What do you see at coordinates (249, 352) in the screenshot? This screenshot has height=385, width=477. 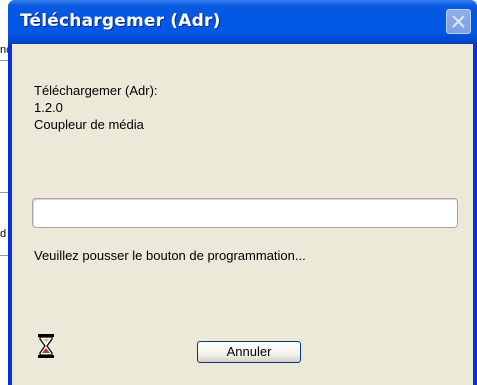 I see `cancel-button: Annuler` at bounding box center [249, 352].